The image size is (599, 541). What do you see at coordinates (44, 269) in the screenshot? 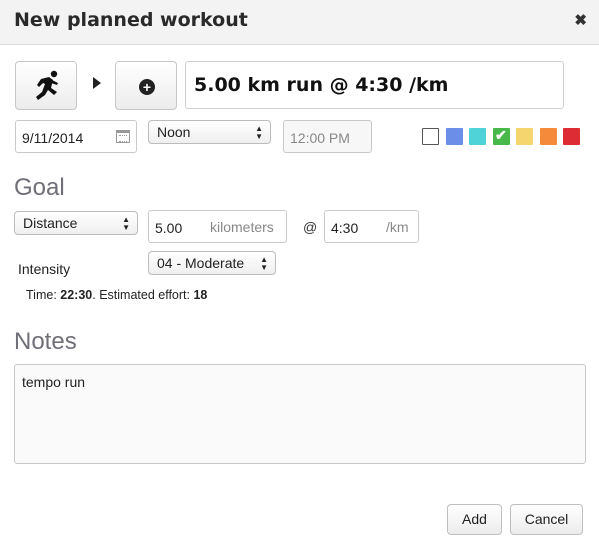
I see `intensity-label: Intensity` at bounding box center [44, 269].